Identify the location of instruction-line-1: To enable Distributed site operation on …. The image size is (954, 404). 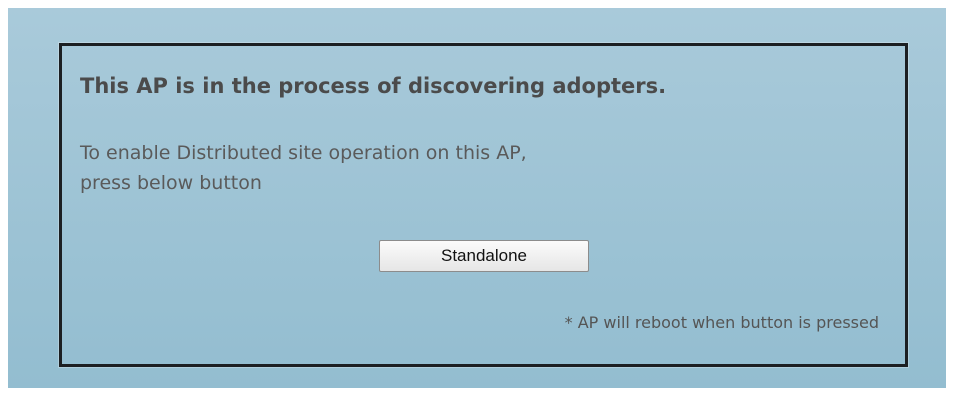
(303, 153).